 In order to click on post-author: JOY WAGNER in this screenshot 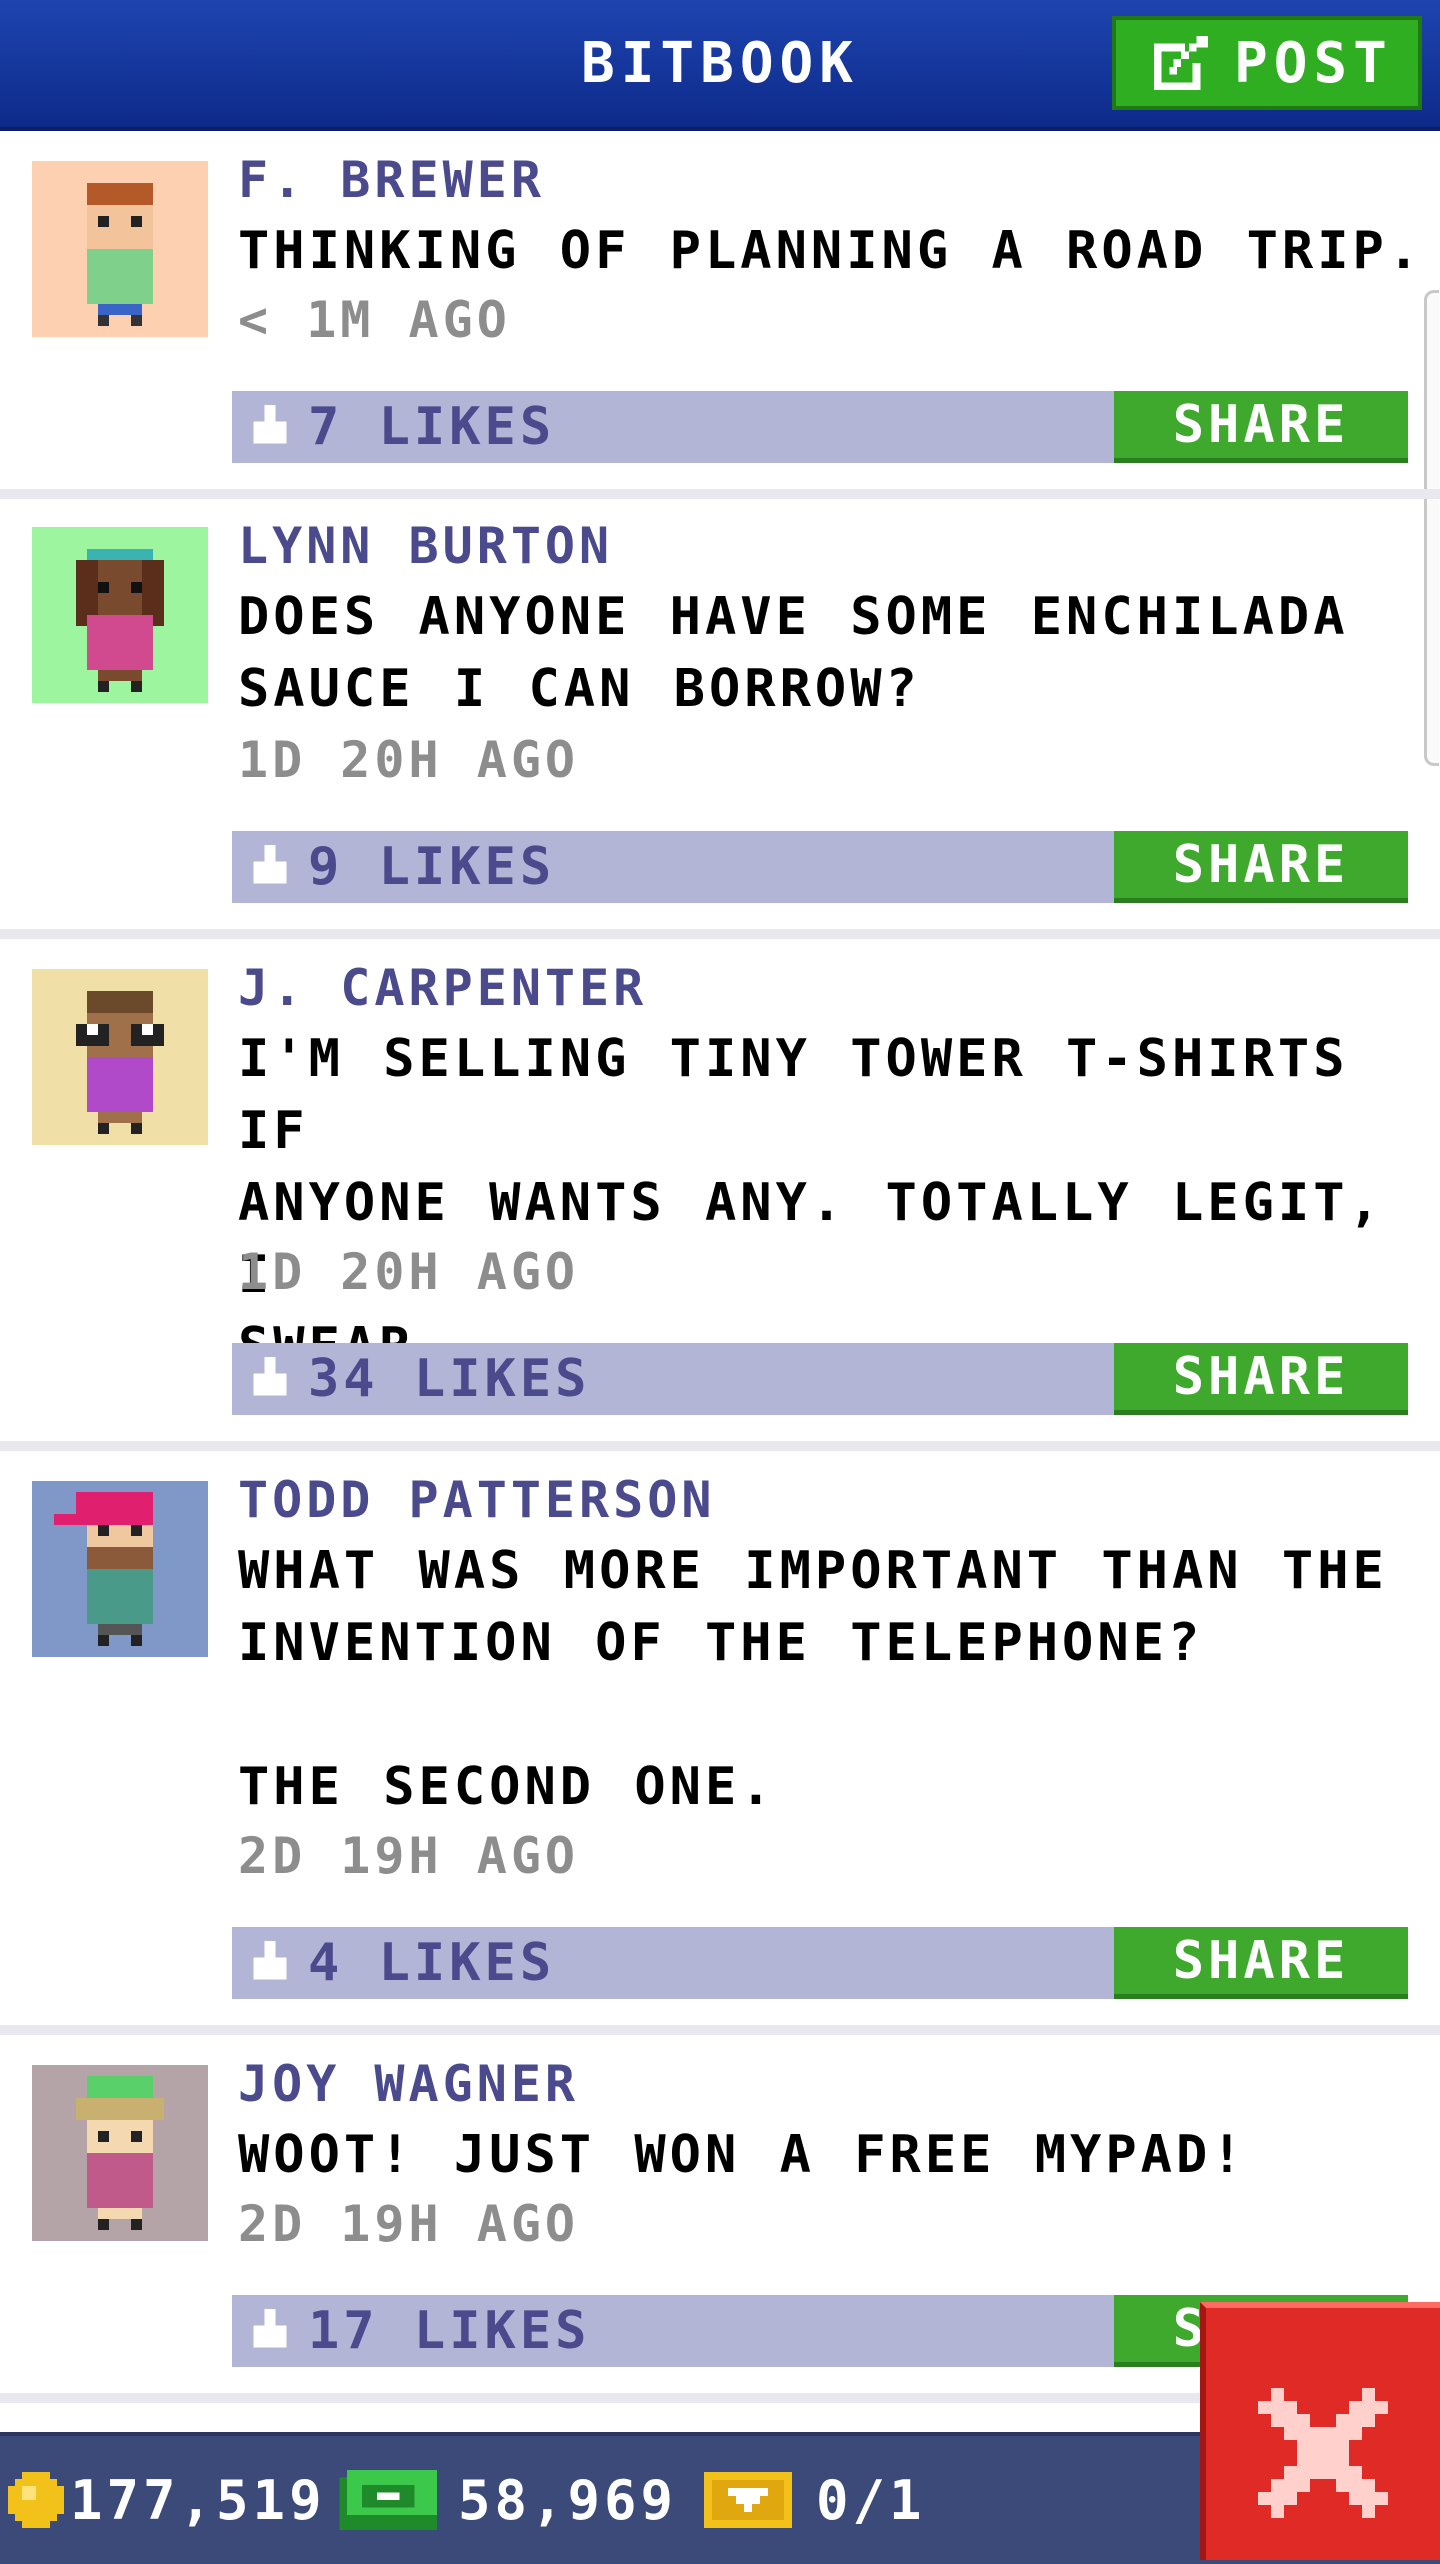, I will do `click(408, 2084)`.